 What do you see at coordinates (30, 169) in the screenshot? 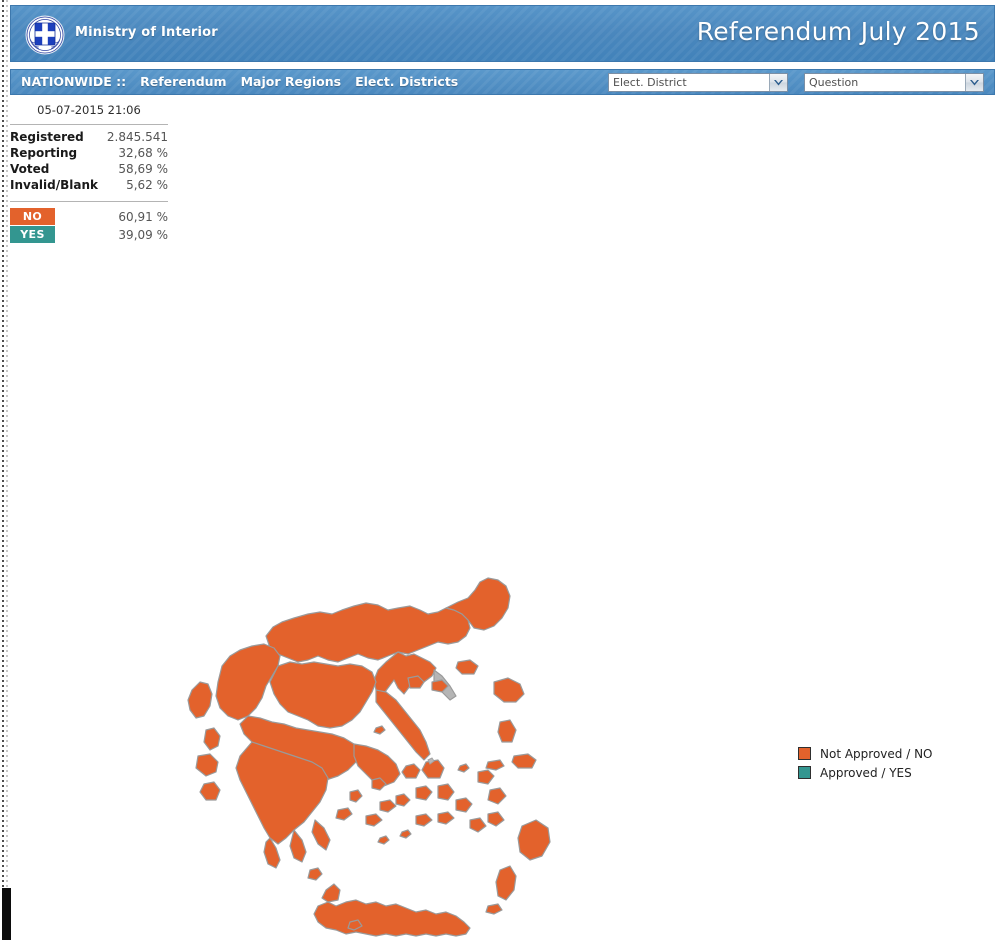
I see `stat-label: Voted` at bounding box center [30, 169].